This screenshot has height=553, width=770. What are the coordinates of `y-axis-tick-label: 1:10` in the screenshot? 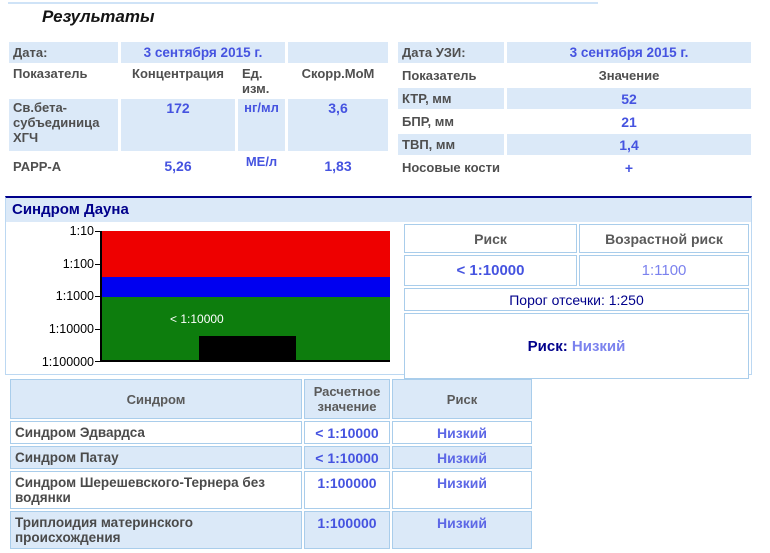 It's located at (81, 231).